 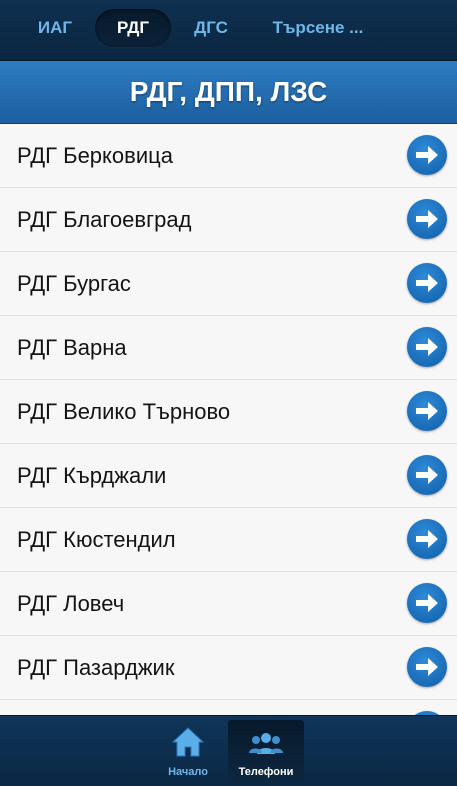 What do you see at coordinates (96, 667) in the screenshot?
I see `list-item-label: РДГ Пазарджик` at bounding box center [96, 667].